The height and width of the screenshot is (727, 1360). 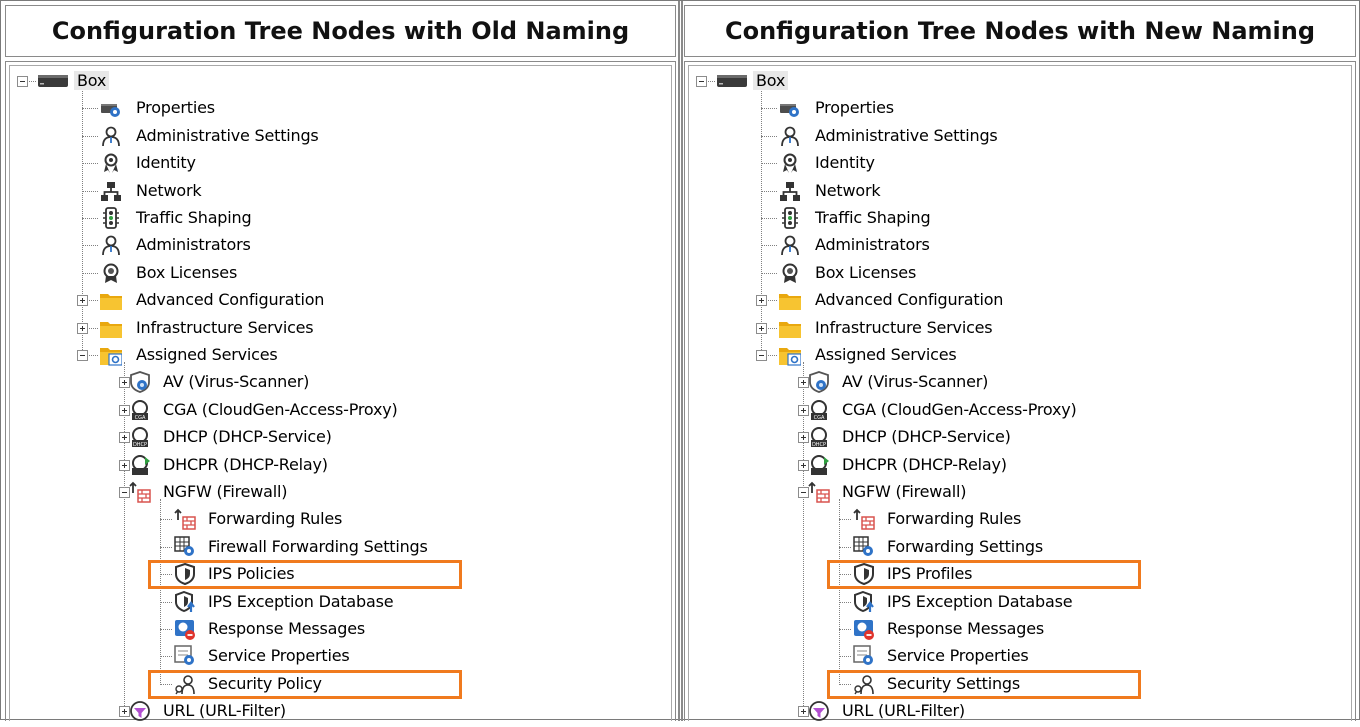 I want to click on tree-node-label: DHCP (DHCP-Service), so click(x=926, y=437).